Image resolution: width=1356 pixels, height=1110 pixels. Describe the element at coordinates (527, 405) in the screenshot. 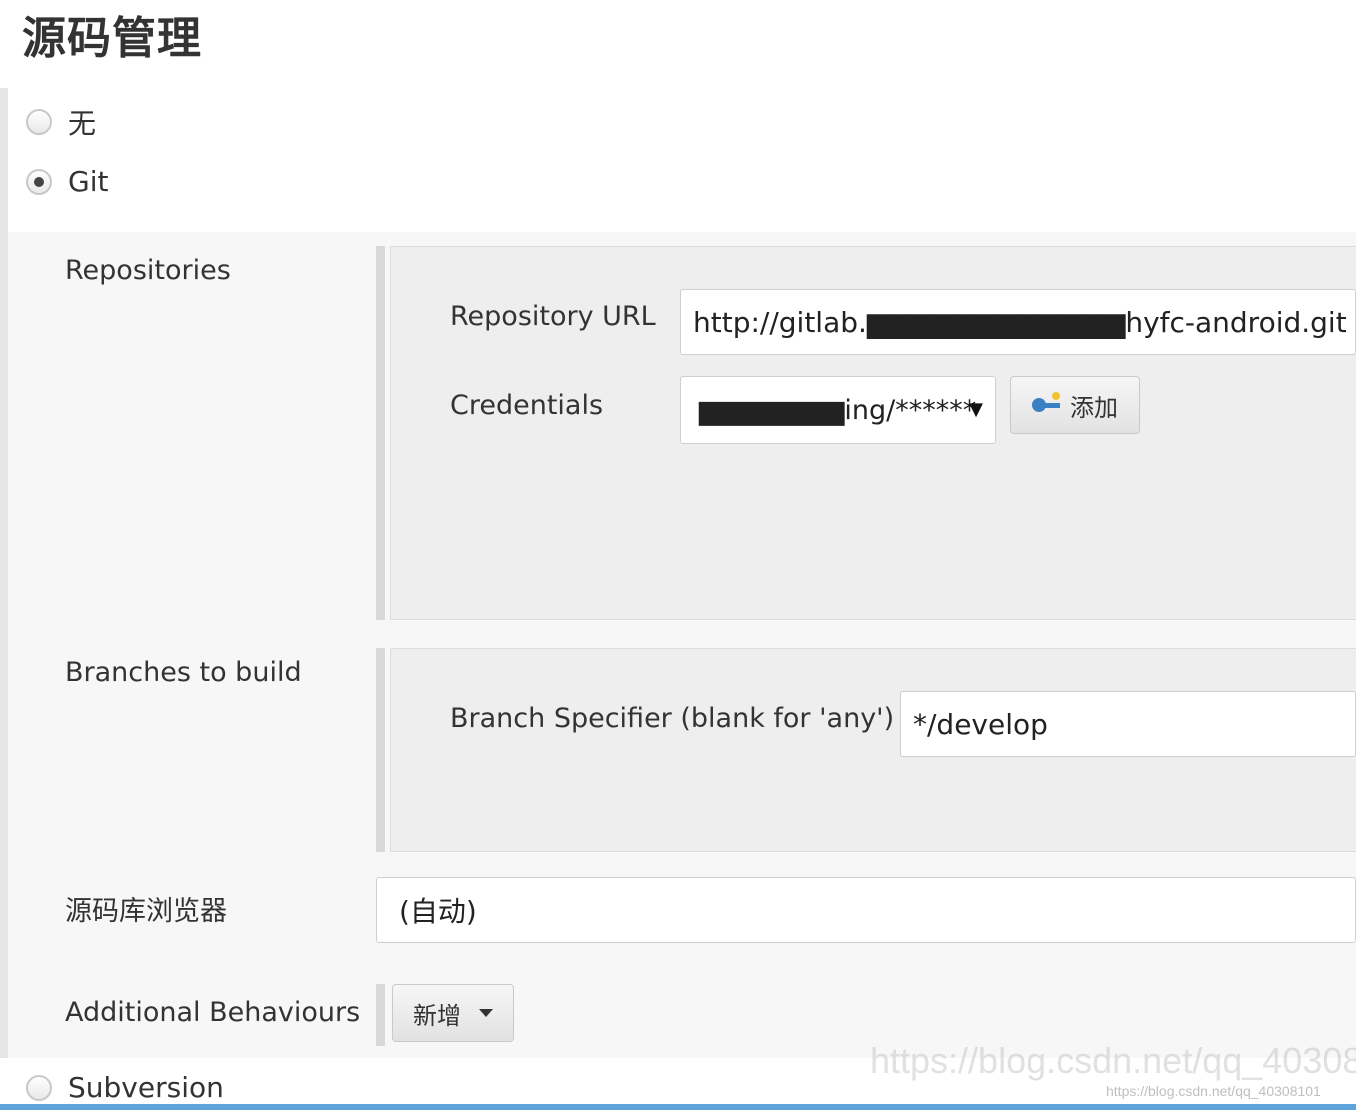

I see `credentials-label: Credentials` at that location.